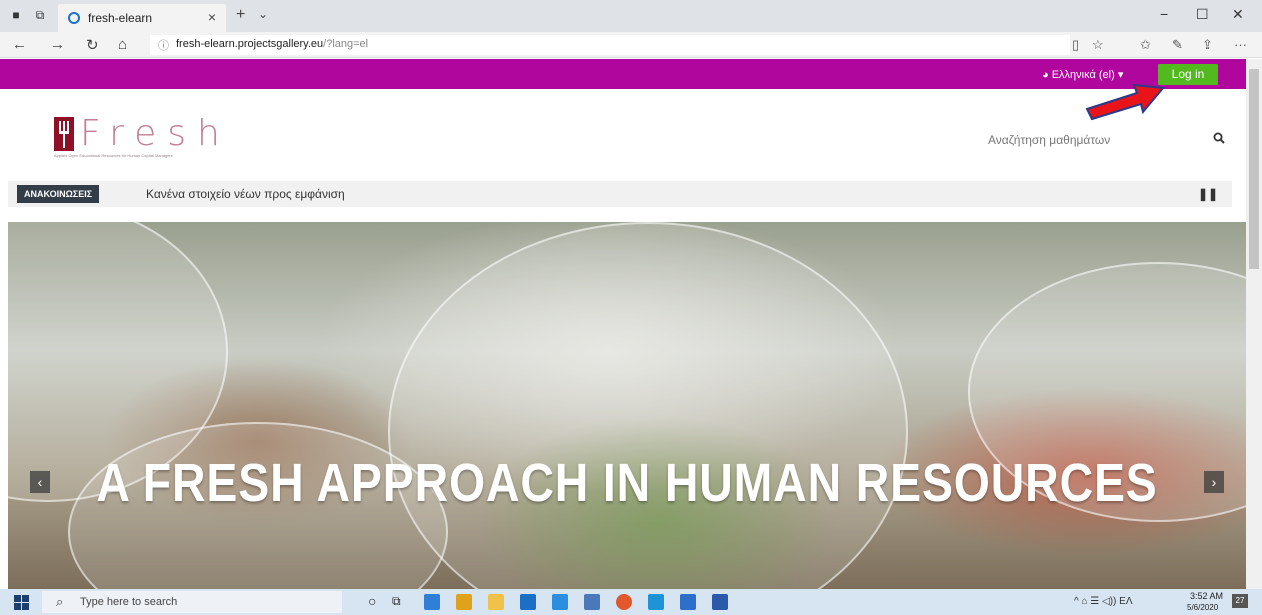 This screenshot has height=615, width=1262. Describe the element at coordinates (432, 602) in the screenshot. I see `edge-app-icon` at that location.